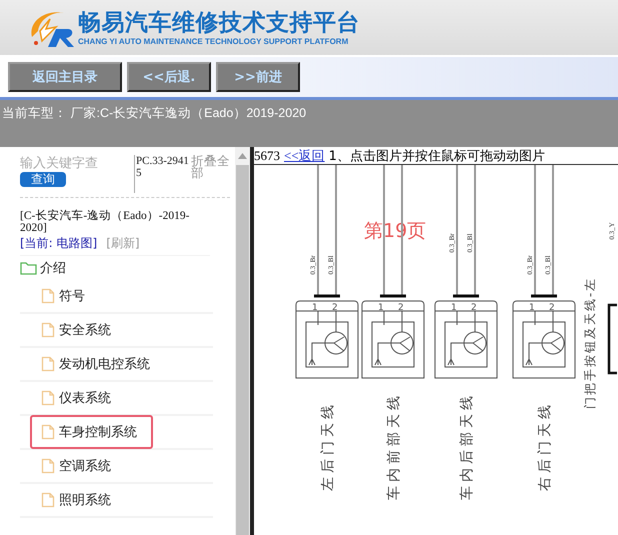 The height and width of the screenshot is (535, 618). What do you see at coordinates (59, 243) in the screenshot?
I see `current-view-label: [当前: 电路图]` at bounding box center [59, 243].